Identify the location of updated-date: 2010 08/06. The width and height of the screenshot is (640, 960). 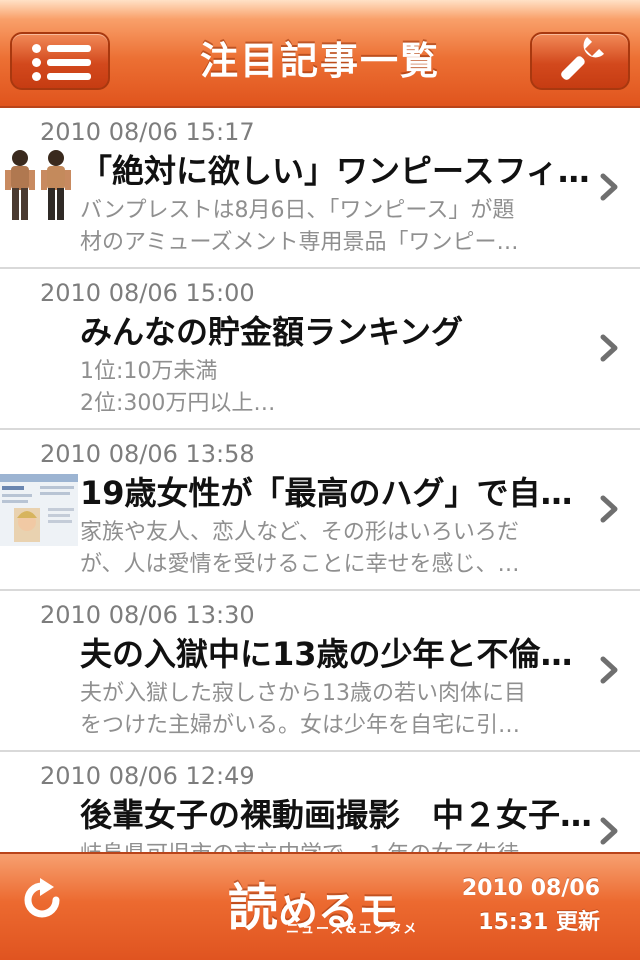
(530, 888).